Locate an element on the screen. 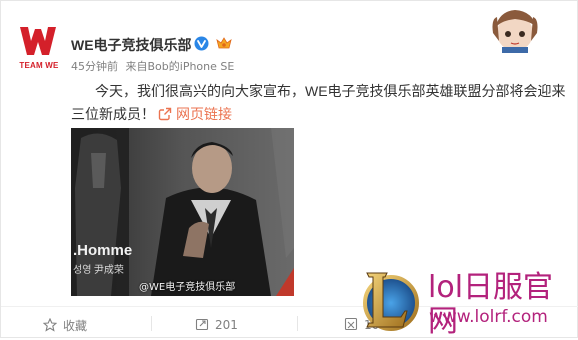  league-of-legends-logo-icon is located at coordinates (391, 301).